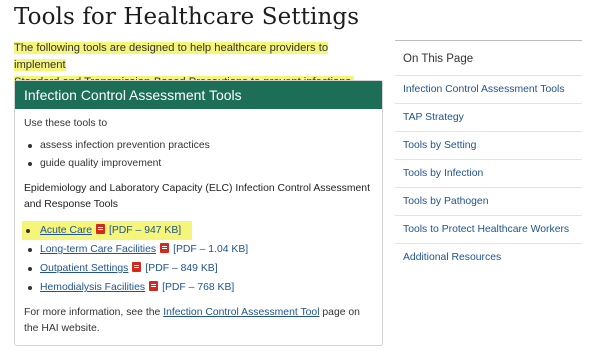 This screenshot has height=351, width=600. I want to click on use-text: Use these tools to, so click(66, 123).